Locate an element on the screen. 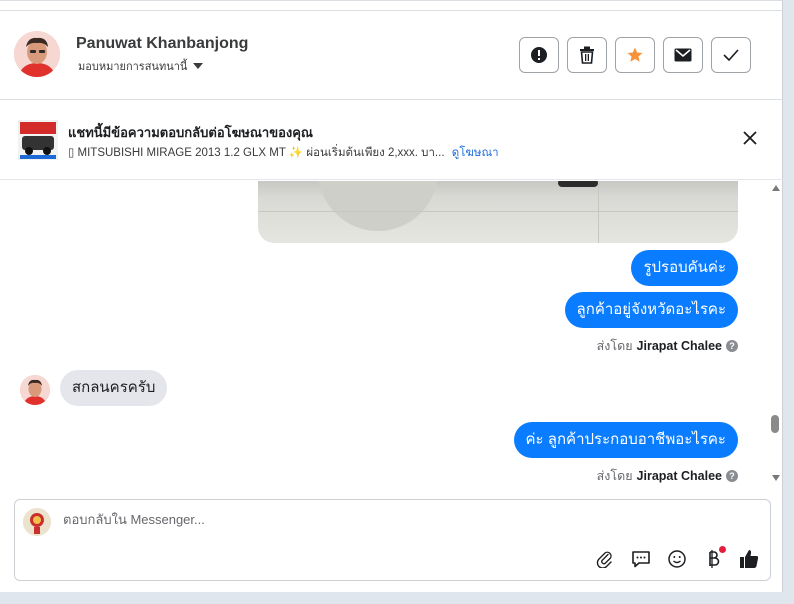 The image size is (794, 604). emoji-button is located at coordinates (677, 559).